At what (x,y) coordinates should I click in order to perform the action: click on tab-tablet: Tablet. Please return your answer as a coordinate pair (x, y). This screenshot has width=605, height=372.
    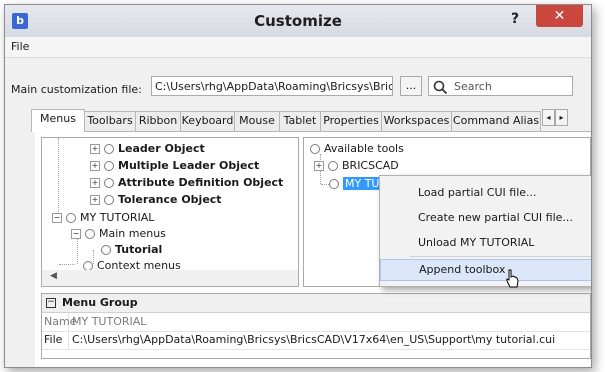
    Looking at the image, I should click on (300, 121).